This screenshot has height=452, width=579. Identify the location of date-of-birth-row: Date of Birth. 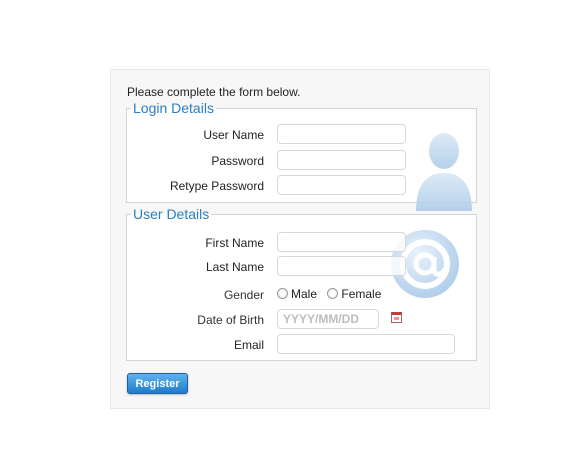
(301, 320).